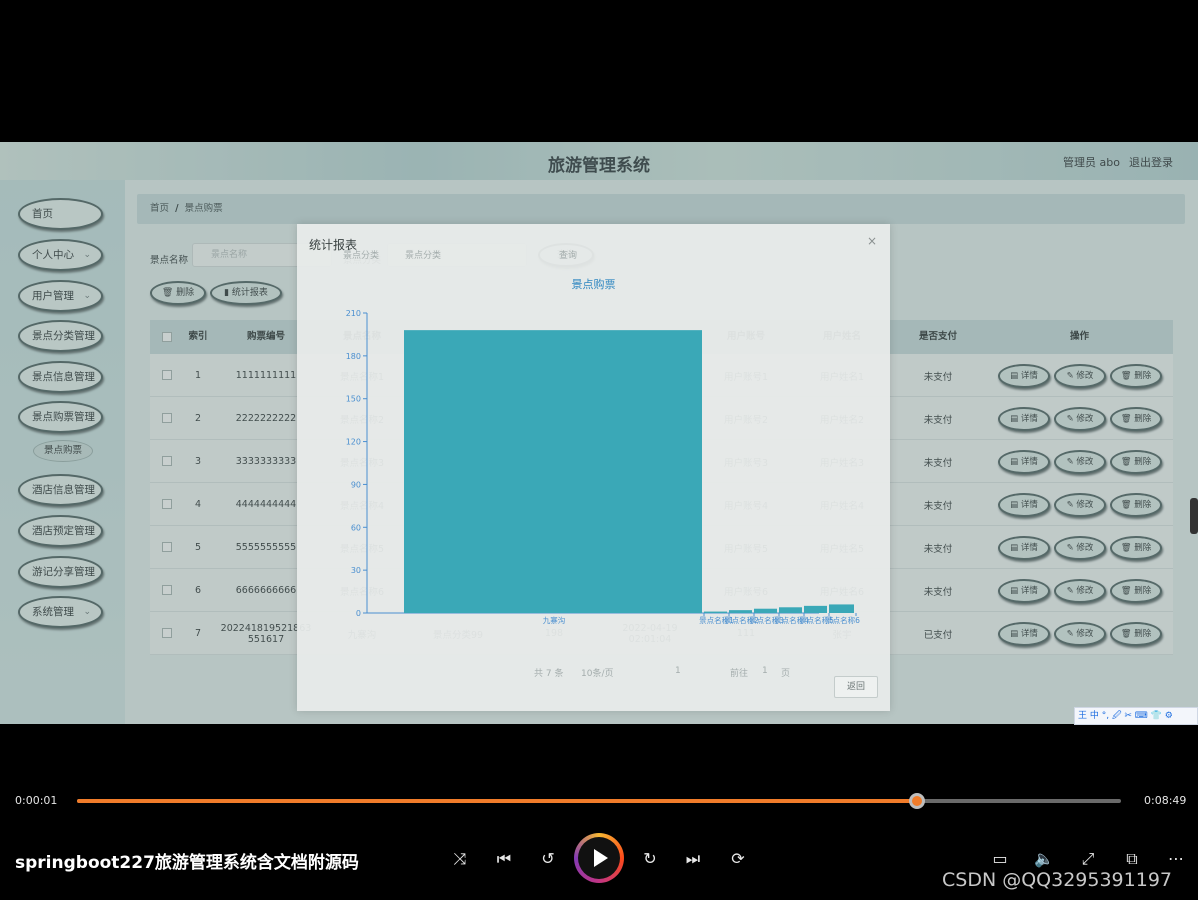  Describe the element at coordinates (1044, 859) in the screenshot. I see `volume-icon: 🔈` at that location.